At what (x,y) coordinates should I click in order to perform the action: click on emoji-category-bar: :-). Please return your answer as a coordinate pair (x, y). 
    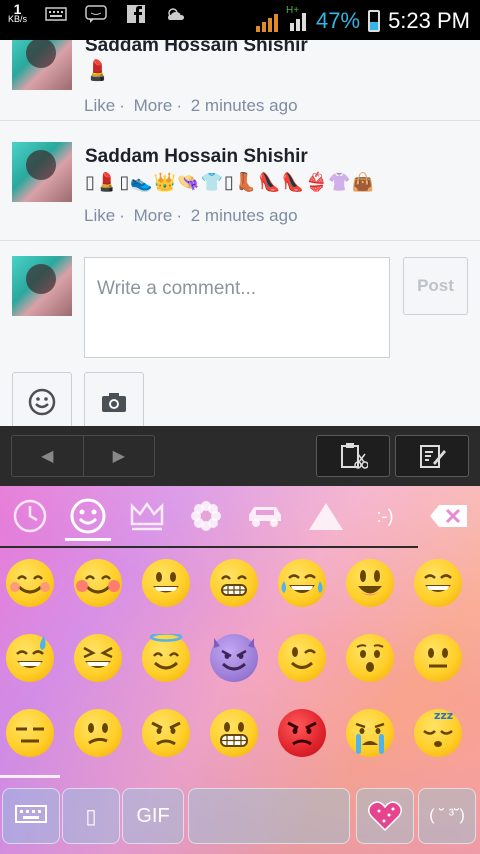
    Looking at the image, I should click on (209, 517).